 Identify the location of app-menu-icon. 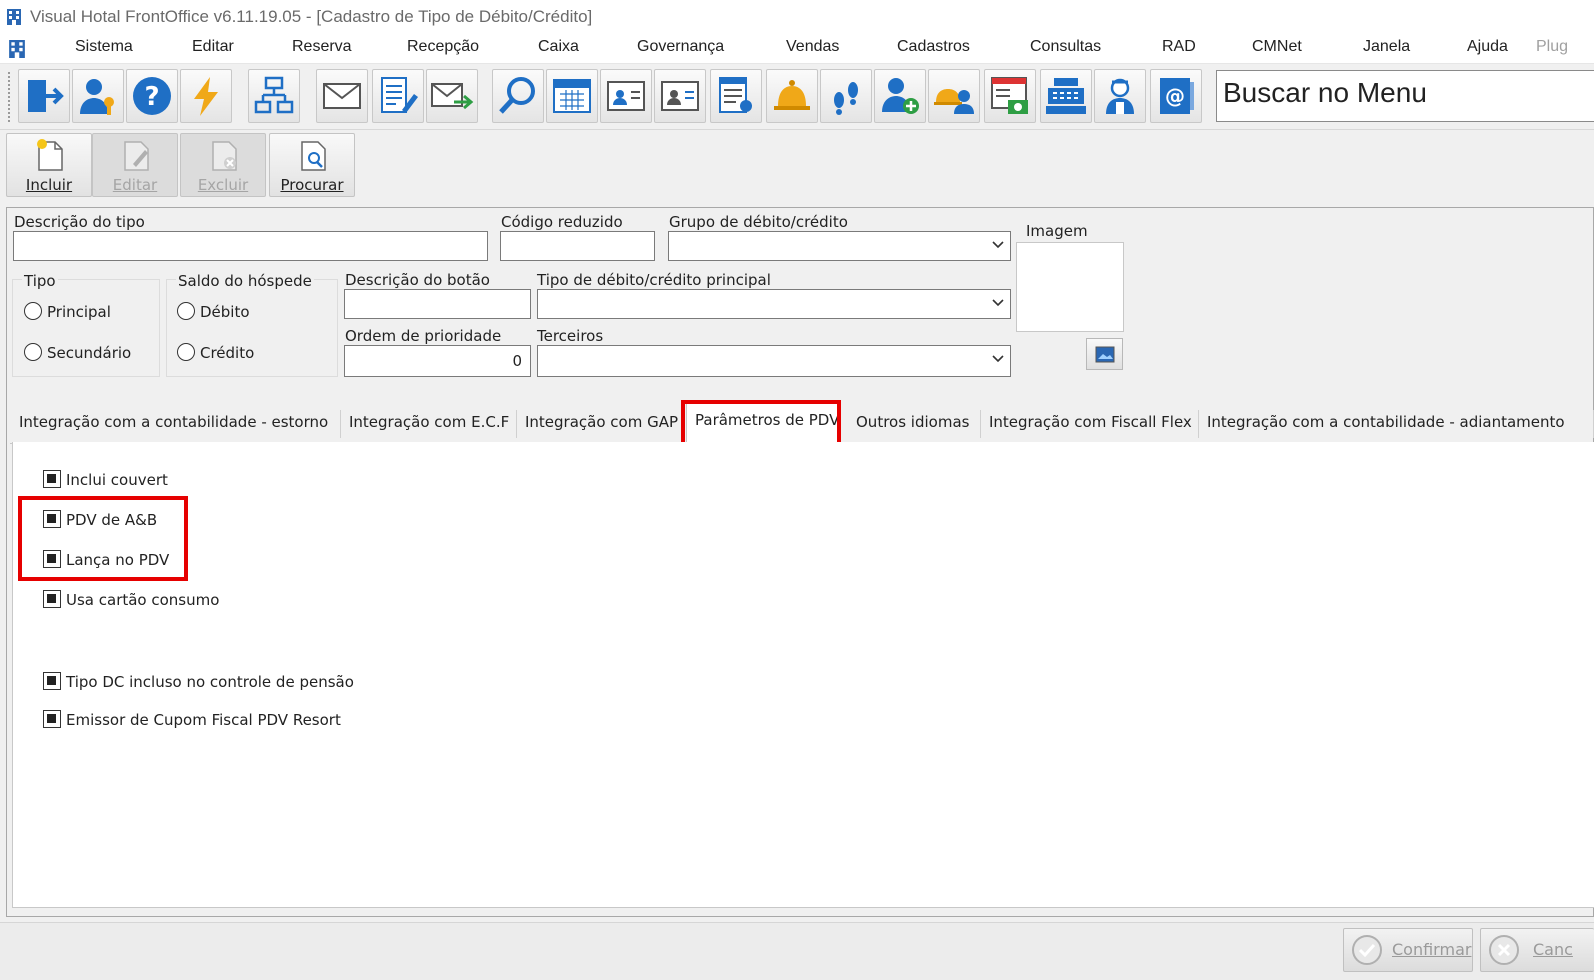
(17, 49).